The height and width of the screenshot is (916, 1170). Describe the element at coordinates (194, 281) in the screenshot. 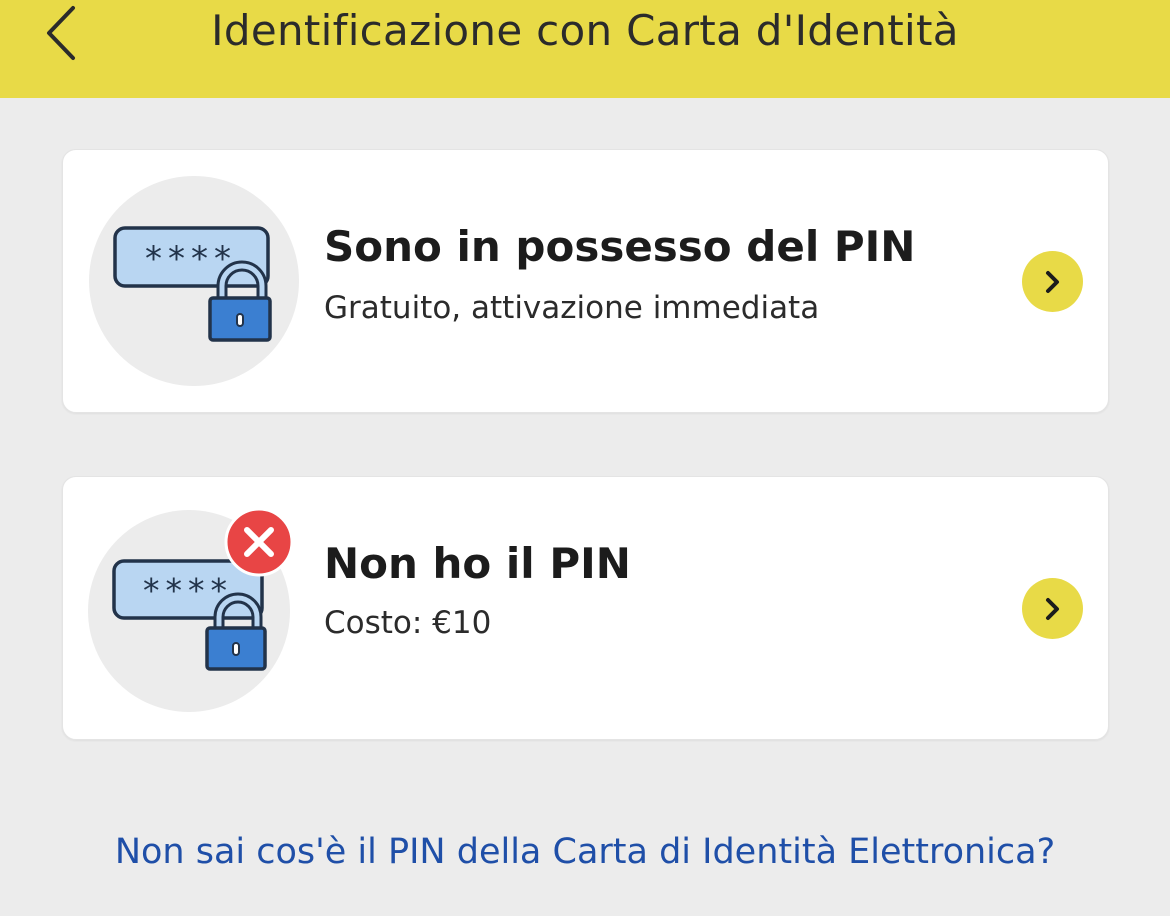

I see `pin-lock-icon: ****` at that location.